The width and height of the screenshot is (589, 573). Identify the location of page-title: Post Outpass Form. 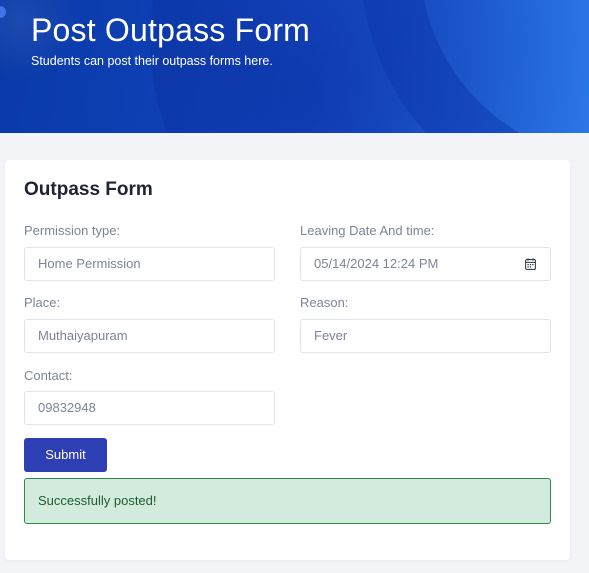
(171, 30).